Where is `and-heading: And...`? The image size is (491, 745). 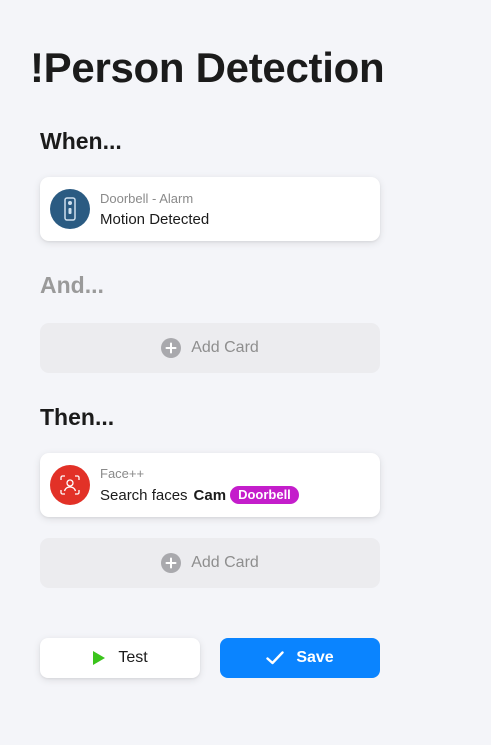
and-heading: And... is located at coordinates (72, 285).